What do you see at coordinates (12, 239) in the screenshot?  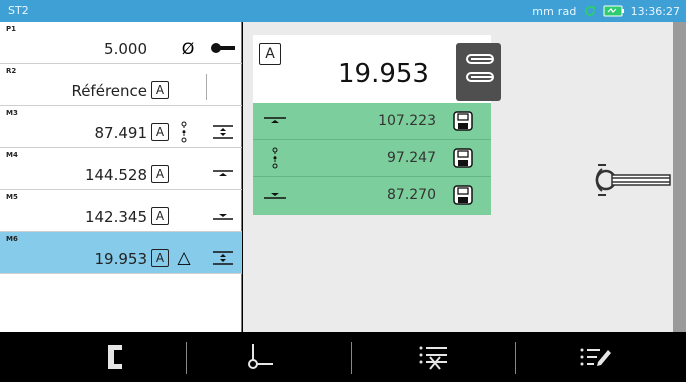 I see `row-tag: M6` at bounding box center [12, 239].